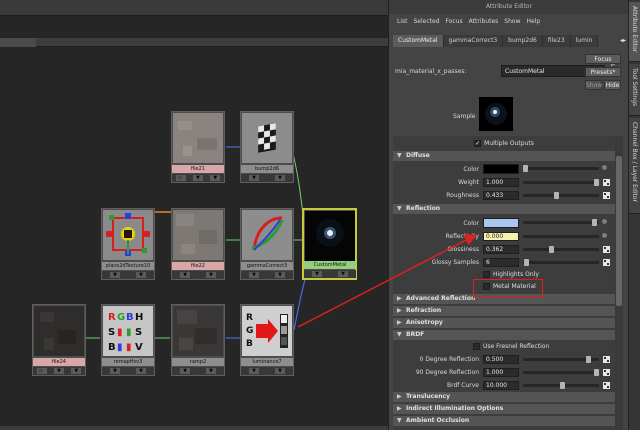  I want to click on scrollbar-thumb, so click(619, 231).